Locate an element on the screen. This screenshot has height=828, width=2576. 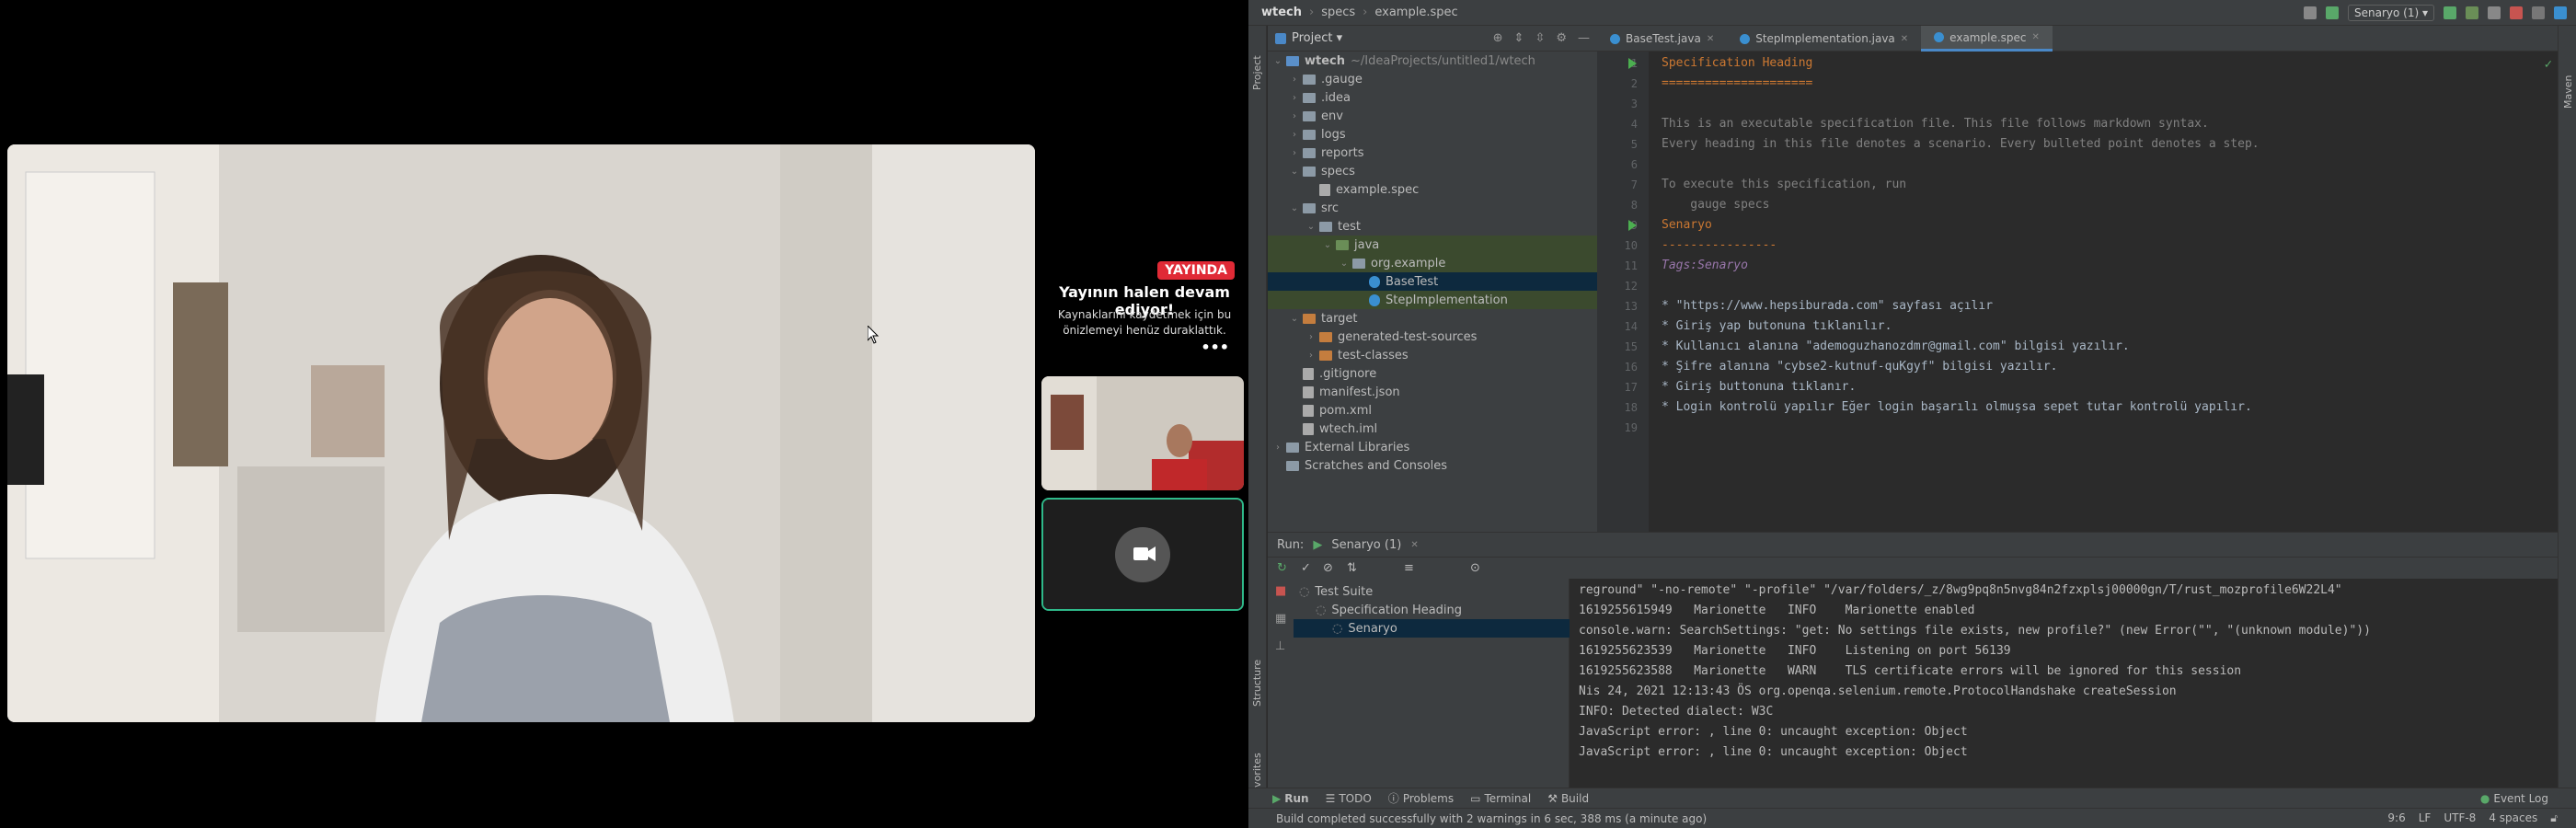
tree-item: .gitignore is located at coordinates (1432, 373).